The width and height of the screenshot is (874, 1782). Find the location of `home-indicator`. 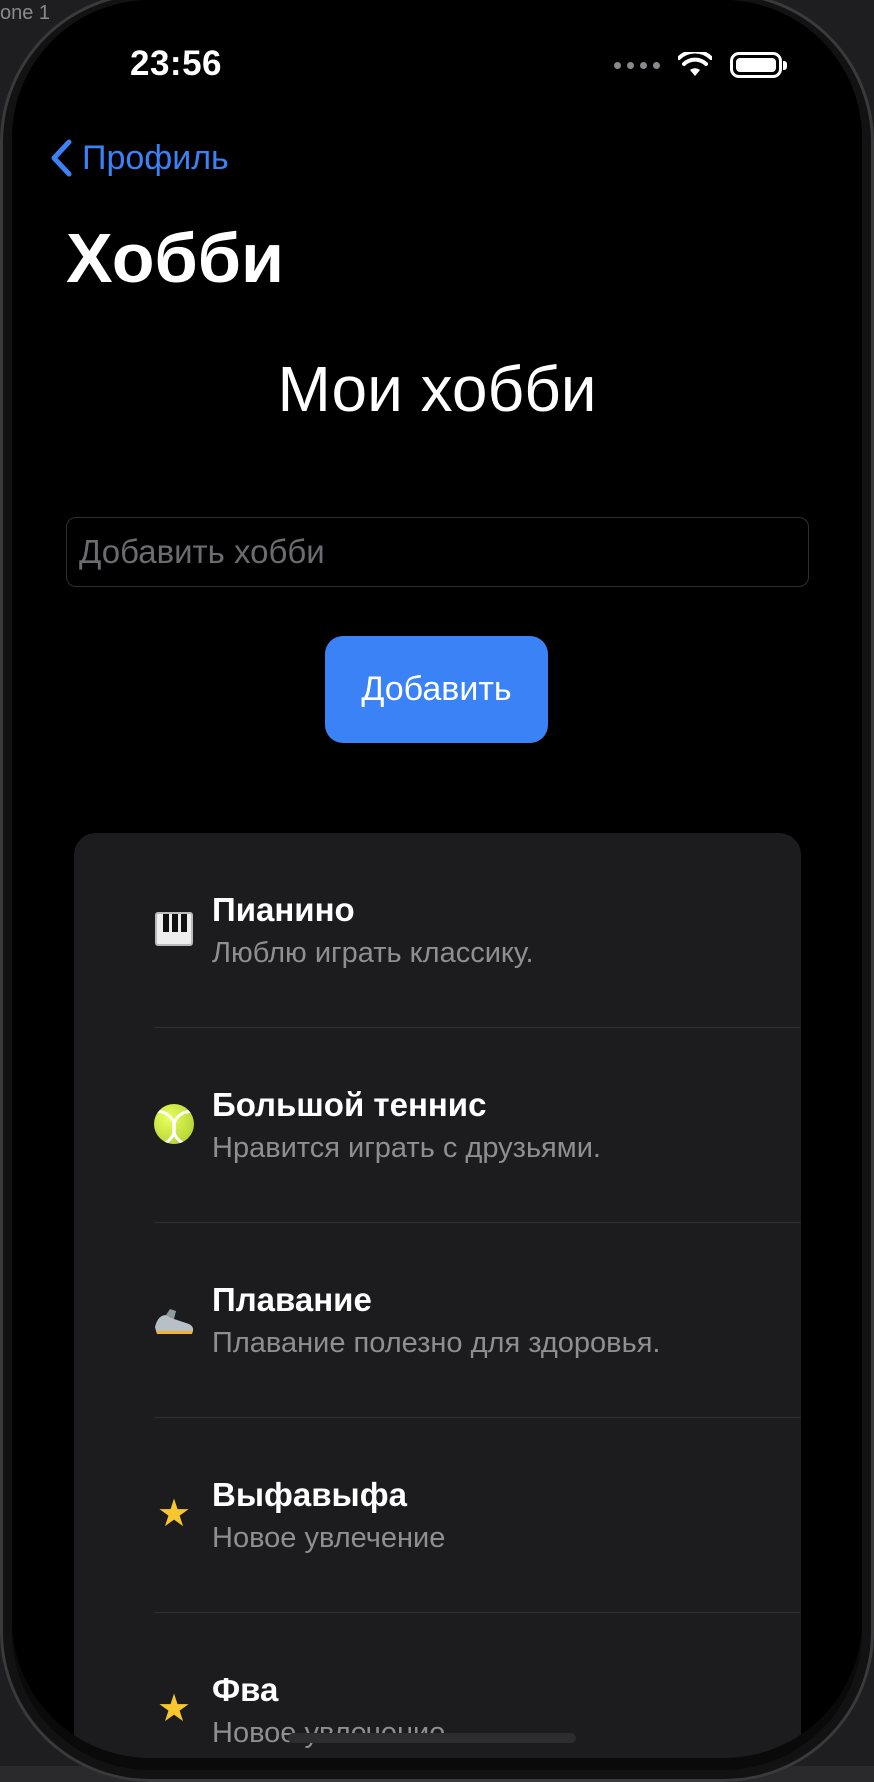

home-indicator is located at coordinates (432, 1738).